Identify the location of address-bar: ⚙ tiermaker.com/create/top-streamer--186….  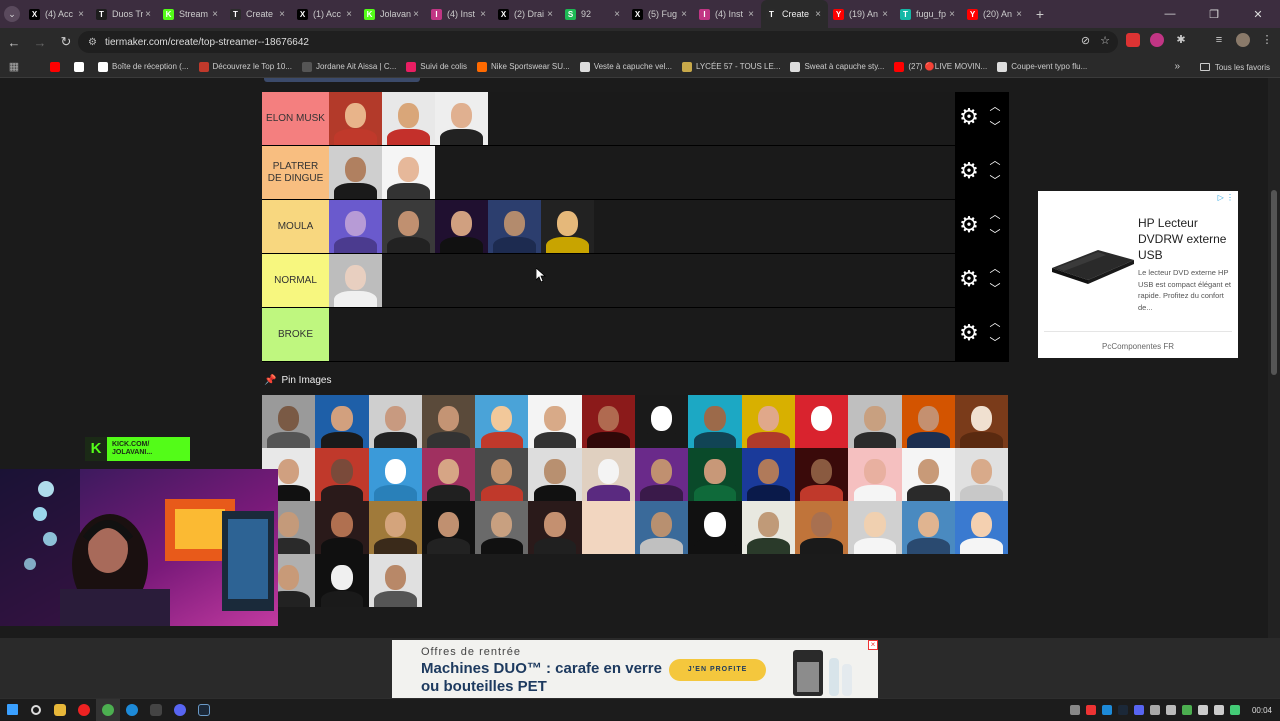
(598, 42).